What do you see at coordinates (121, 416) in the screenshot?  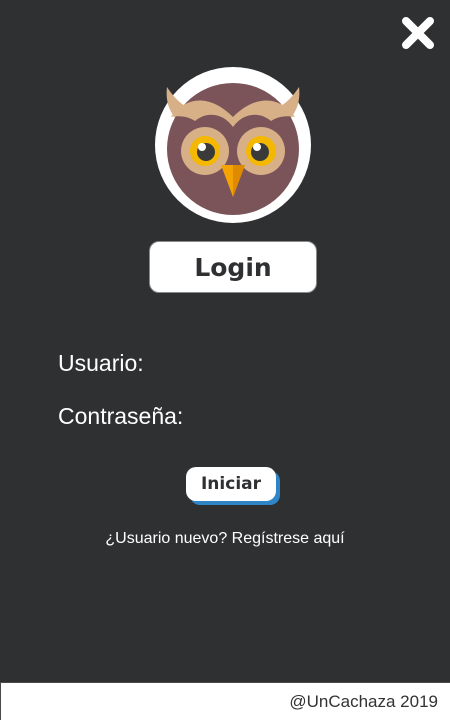 I see `password-label: Contraseña:` at bounding box center [121, 416].